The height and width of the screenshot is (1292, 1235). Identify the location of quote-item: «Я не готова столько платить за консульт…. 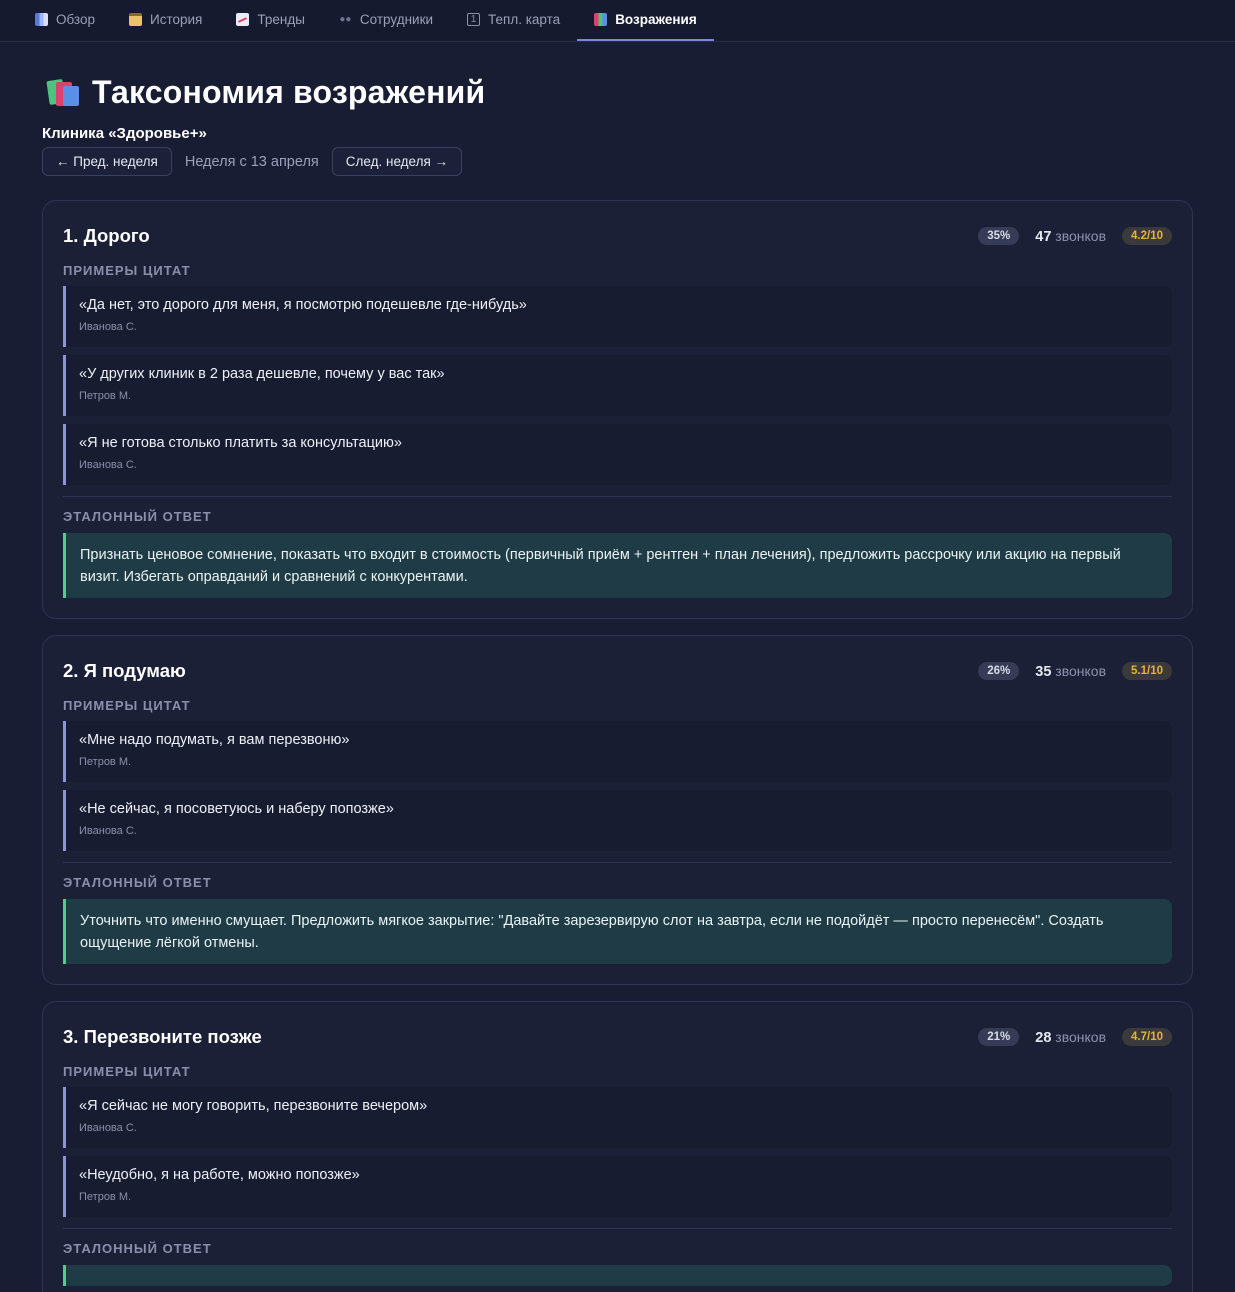
(617, 454).